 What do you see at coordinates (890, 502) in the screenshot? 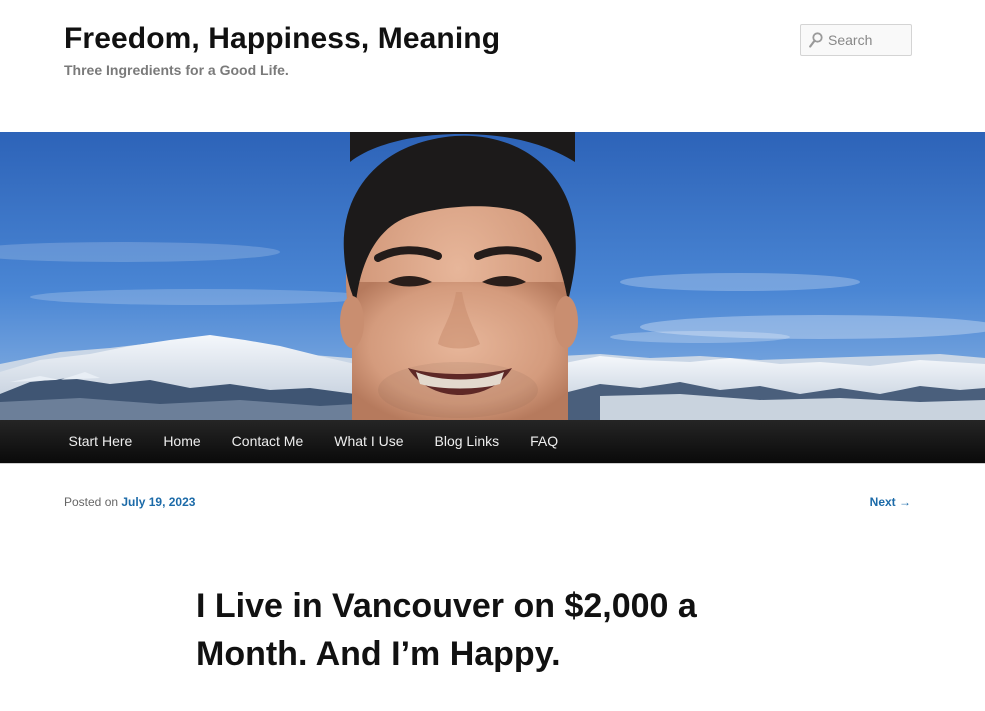
I see `next-post-link: Next →` at bounding box center [890, 502].